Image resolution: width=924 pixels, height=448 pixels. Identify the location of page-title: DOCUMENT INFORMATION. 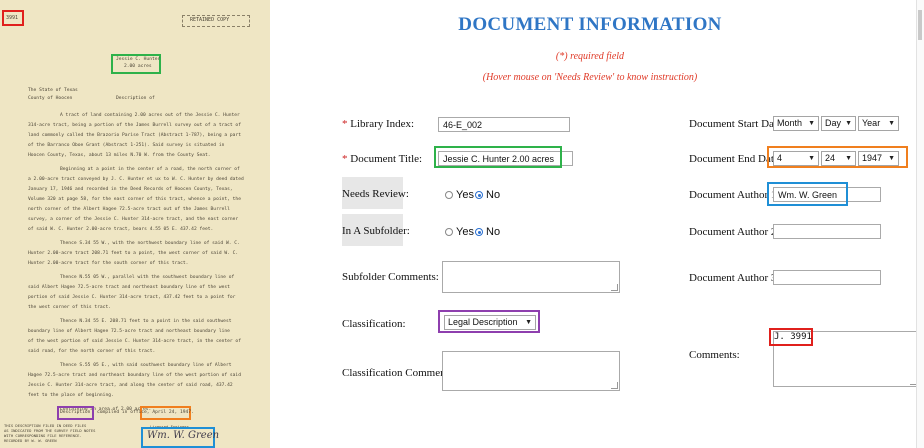
(590, 24).